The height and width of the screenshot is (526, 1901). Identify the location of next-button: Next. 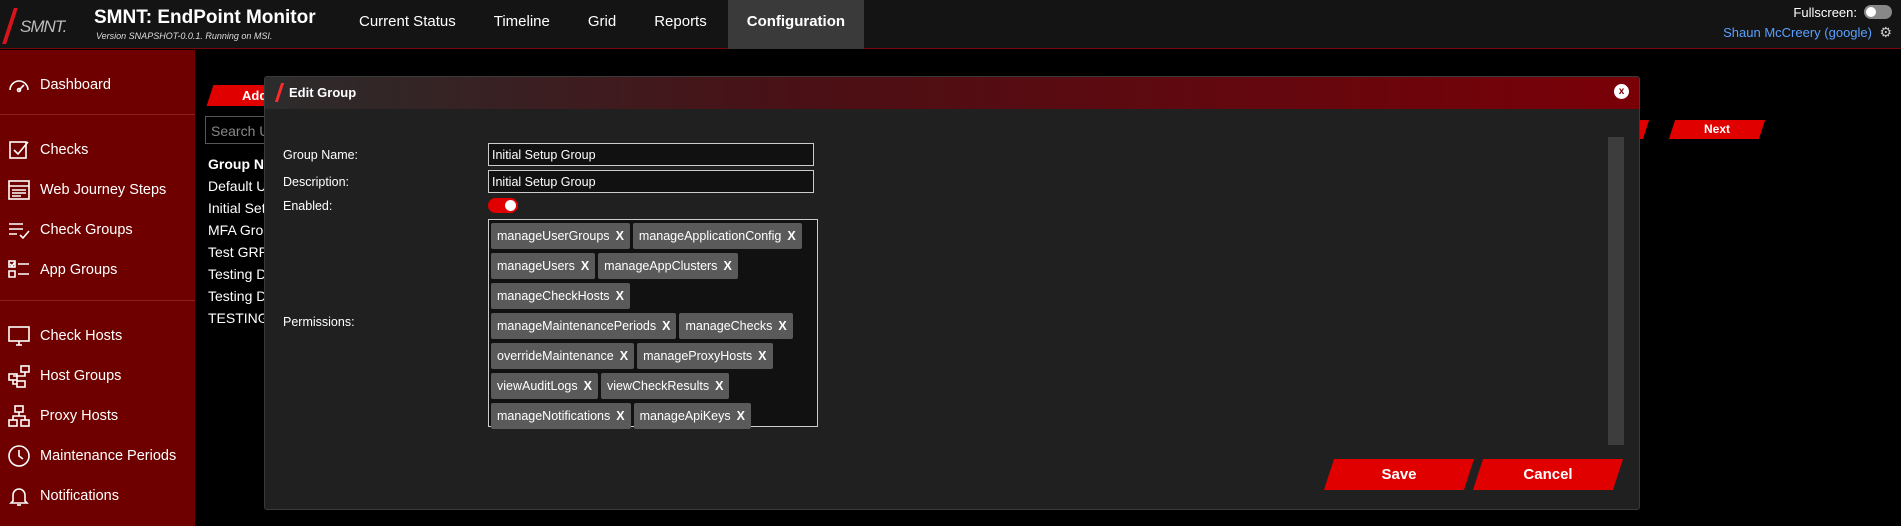
(1717, 129).